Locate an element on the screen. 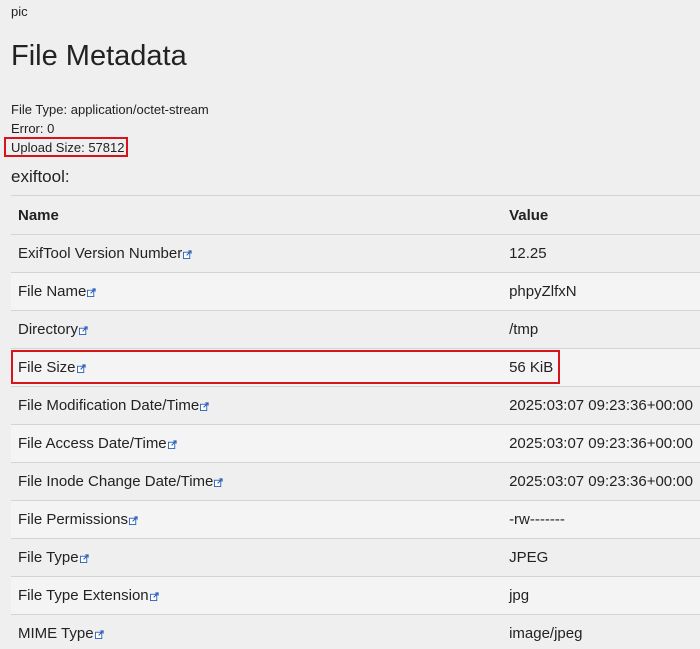  row-name-cell: File Type is located at coordinates (257, 557).